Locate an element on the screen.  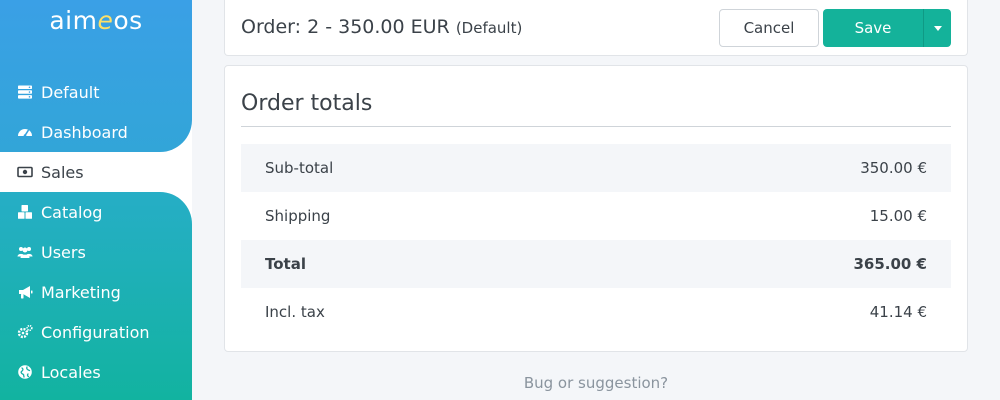
totals-row-tax: Incl. tax 41.14 € is located at coordinates (596, 312).